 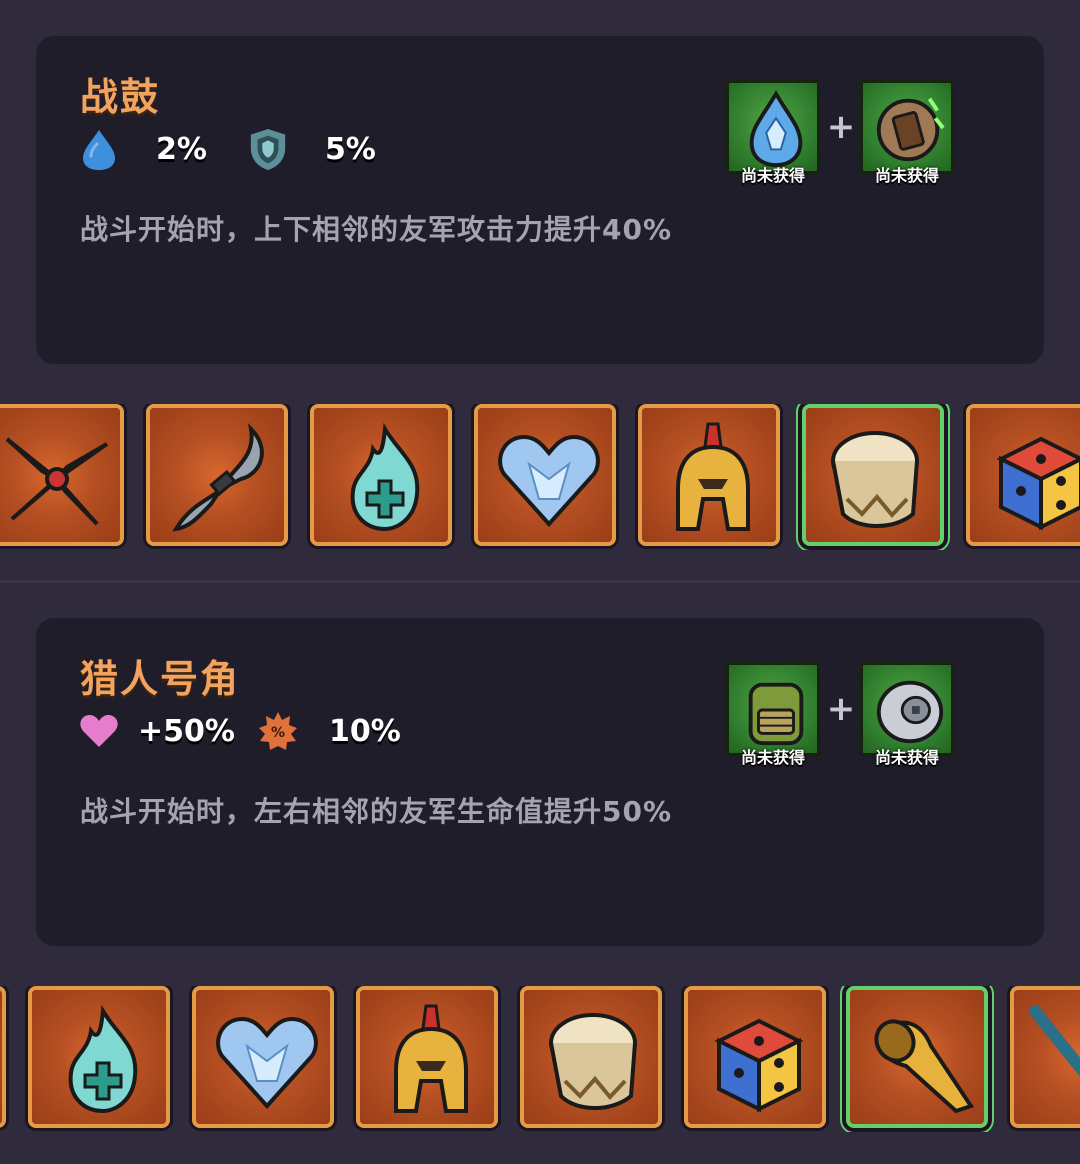 What do you see at coordinates (350, 149) in the screenshot?
I see `stat-value: 5%` at bounding box center [350, 149].